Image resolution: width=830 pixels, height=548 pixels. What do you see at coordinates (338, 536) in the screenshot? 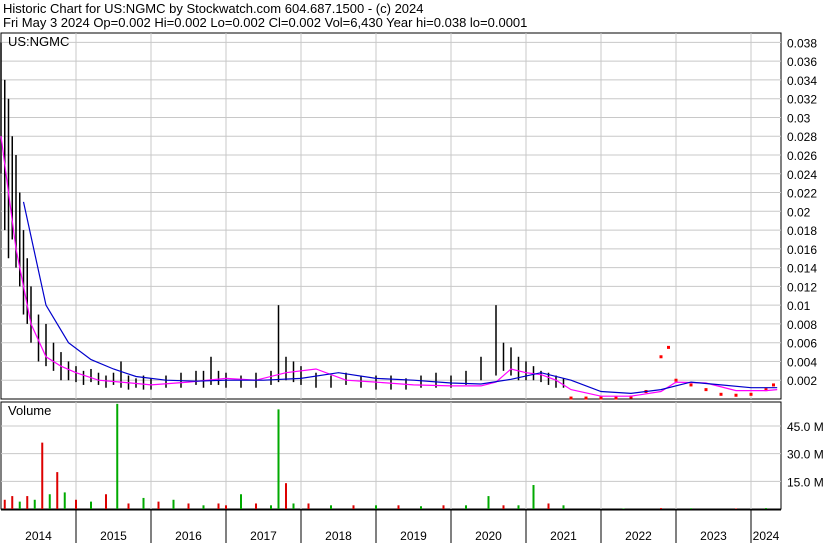
I see `x-tick-label: 2018` at bounding box center [338, 536].